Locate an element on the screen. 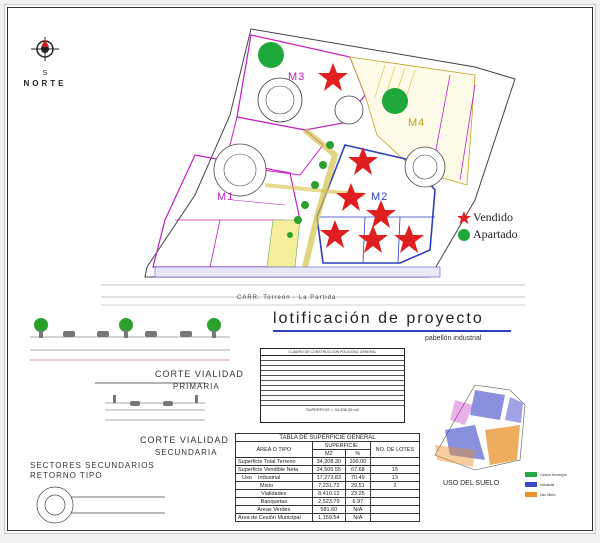 This screenshot has width=600, height=543. sectores-label: SECTORES SECUNDARIOS is located at coordinates (92, 465).